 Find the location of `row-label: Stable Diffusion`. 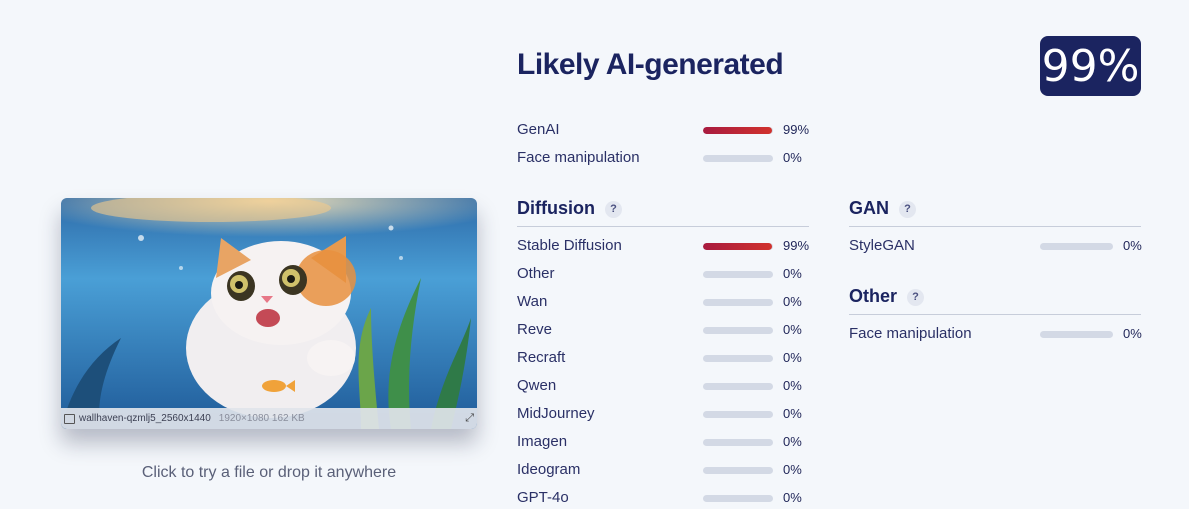

row-label: Stable Diffusion is located at coordinates (569, 245).